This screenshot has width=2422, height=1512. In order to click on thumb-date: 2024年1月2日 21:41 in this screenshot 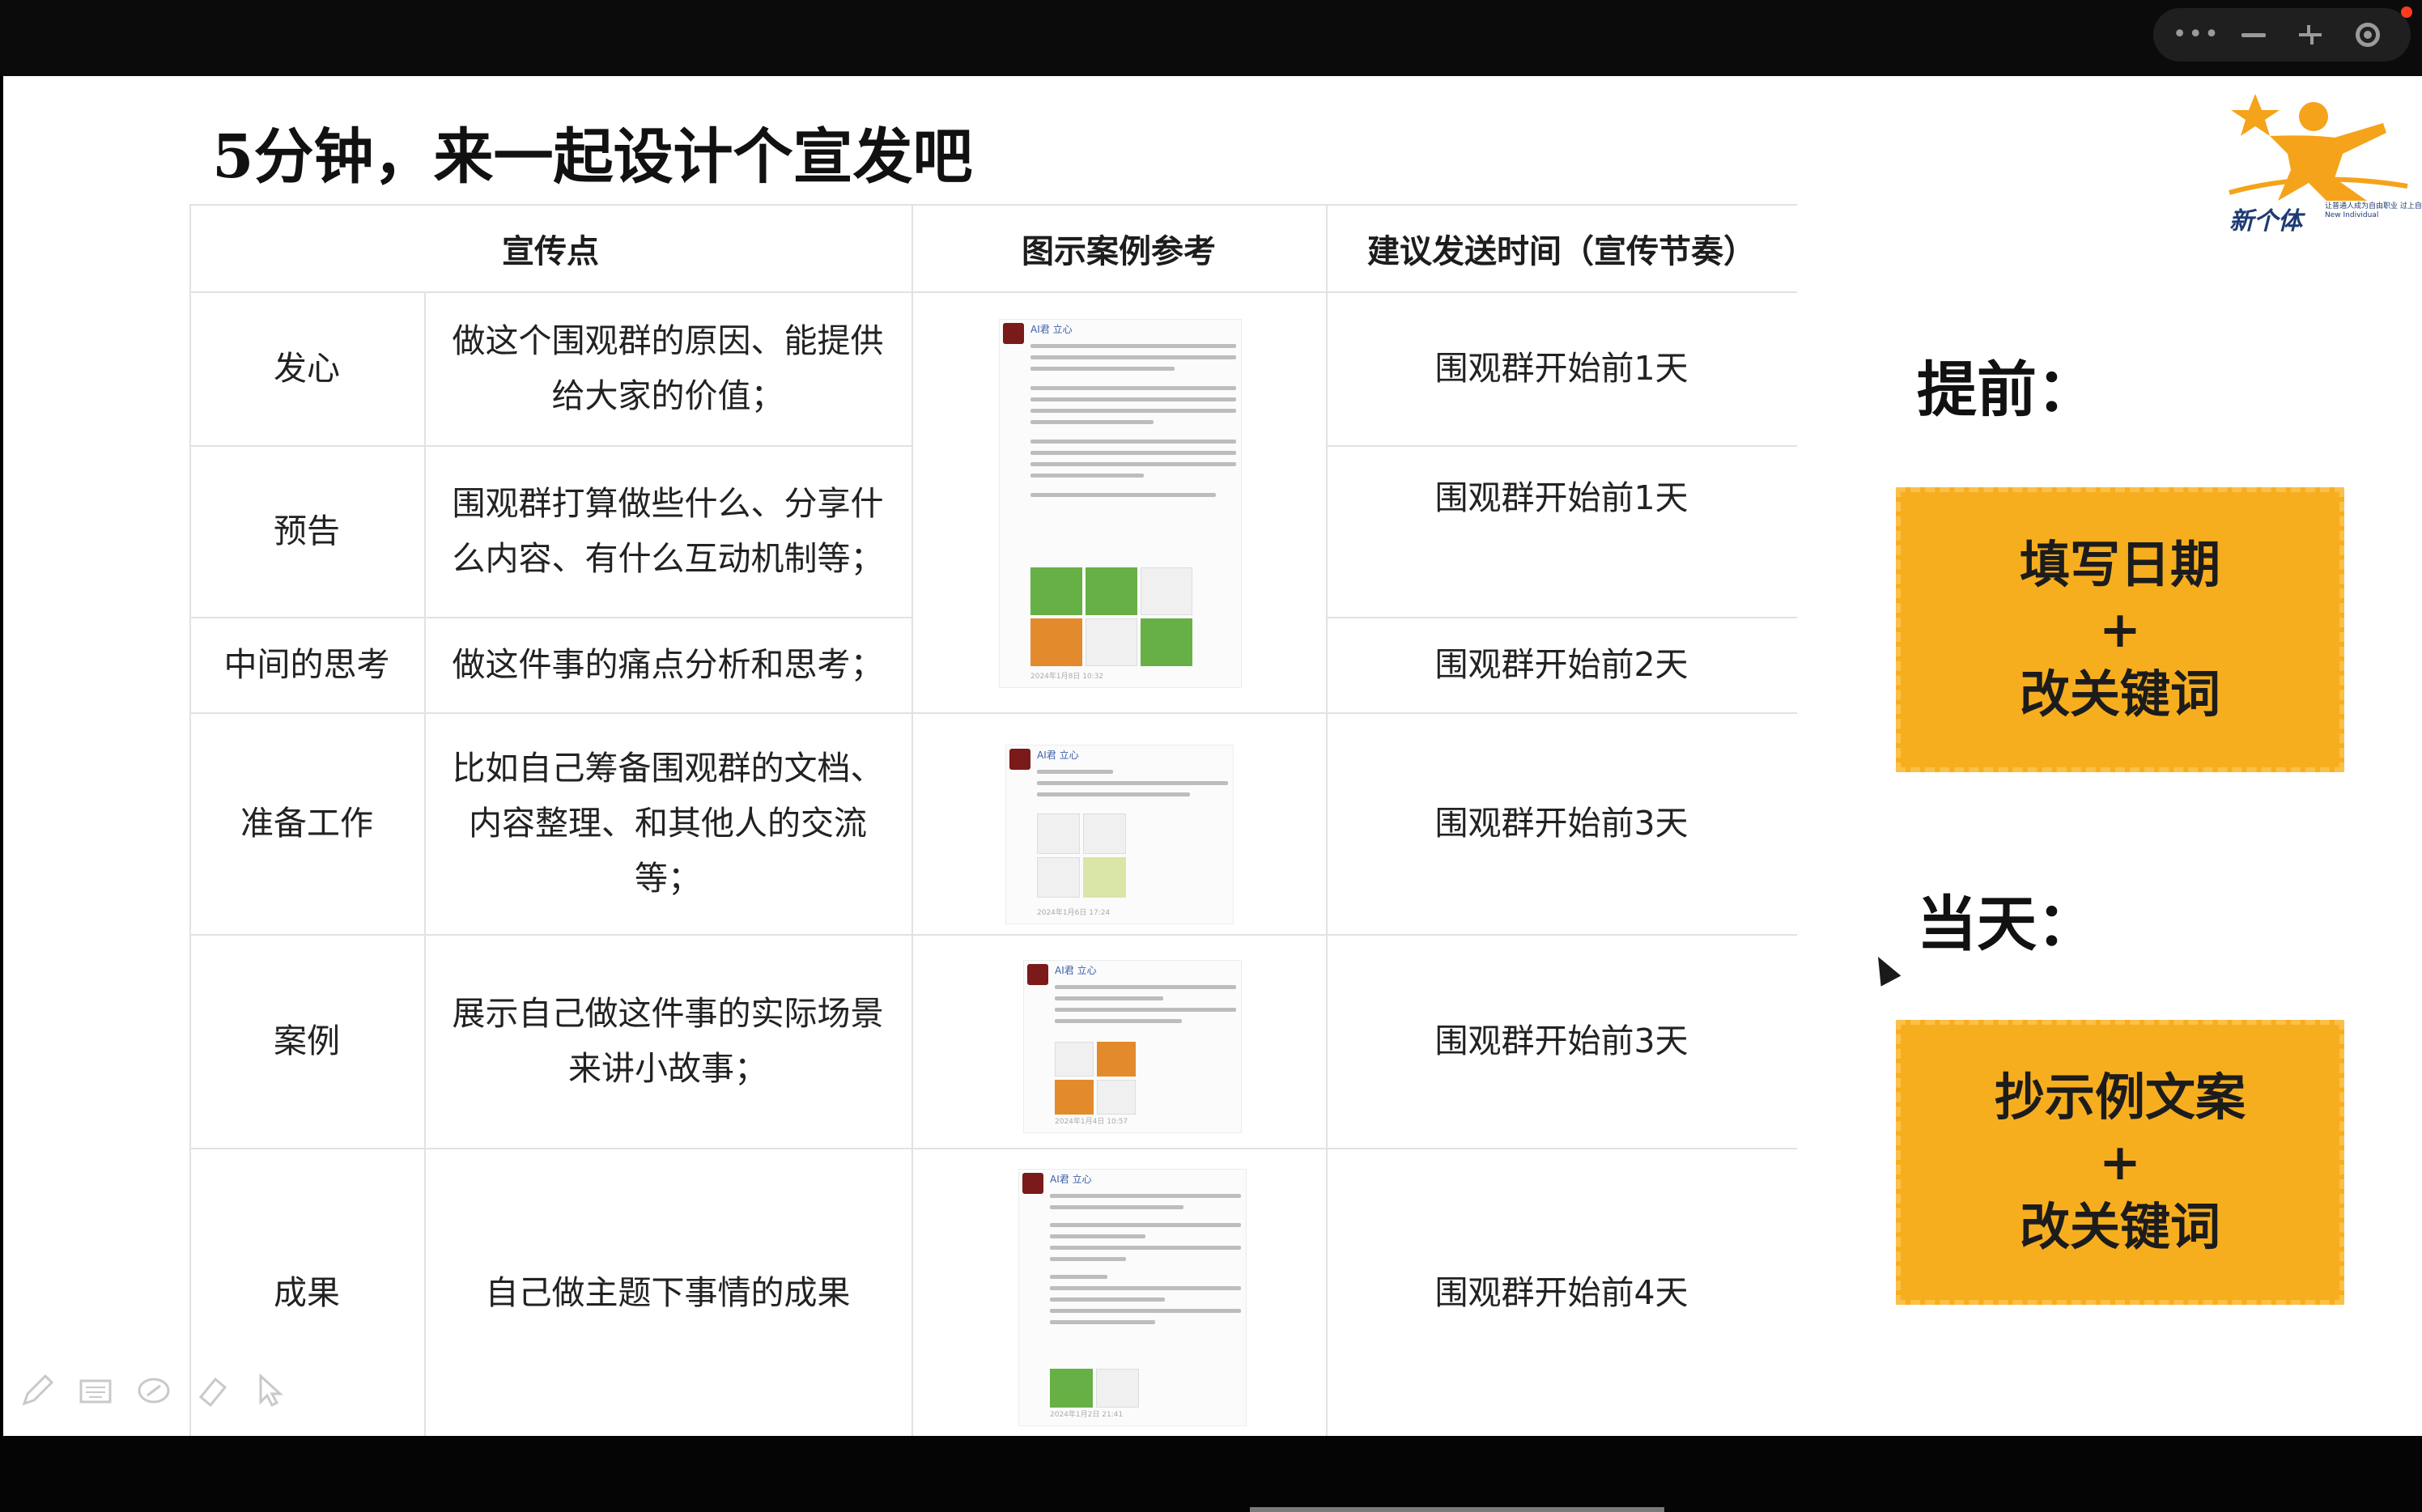, I will do `click(1087, 1415)`.